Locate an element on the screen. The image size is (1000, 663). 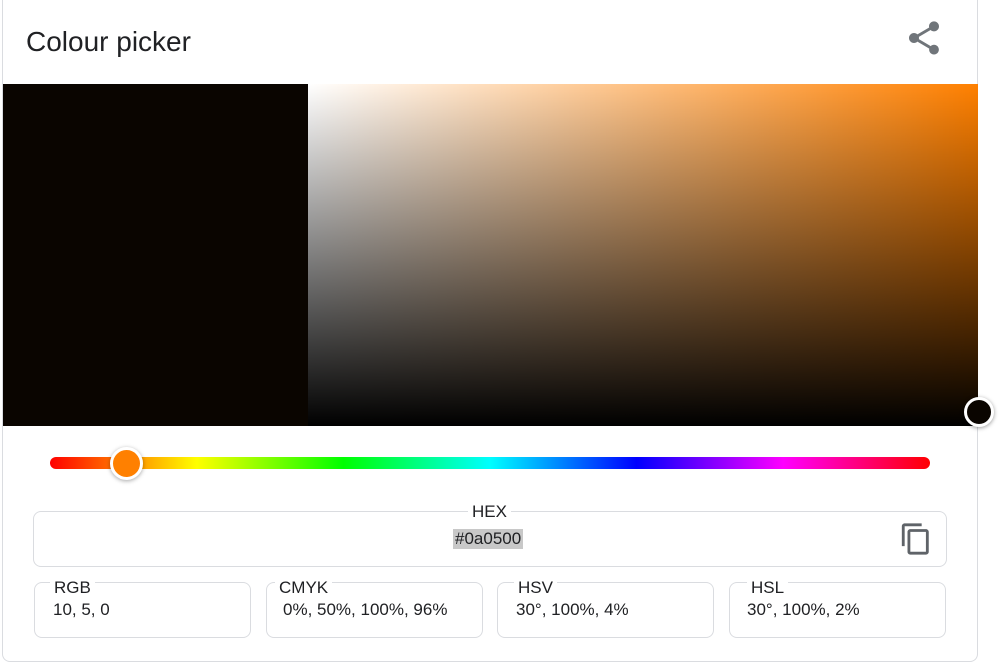
saturation-value-handle is located at coordinates (979, 412).